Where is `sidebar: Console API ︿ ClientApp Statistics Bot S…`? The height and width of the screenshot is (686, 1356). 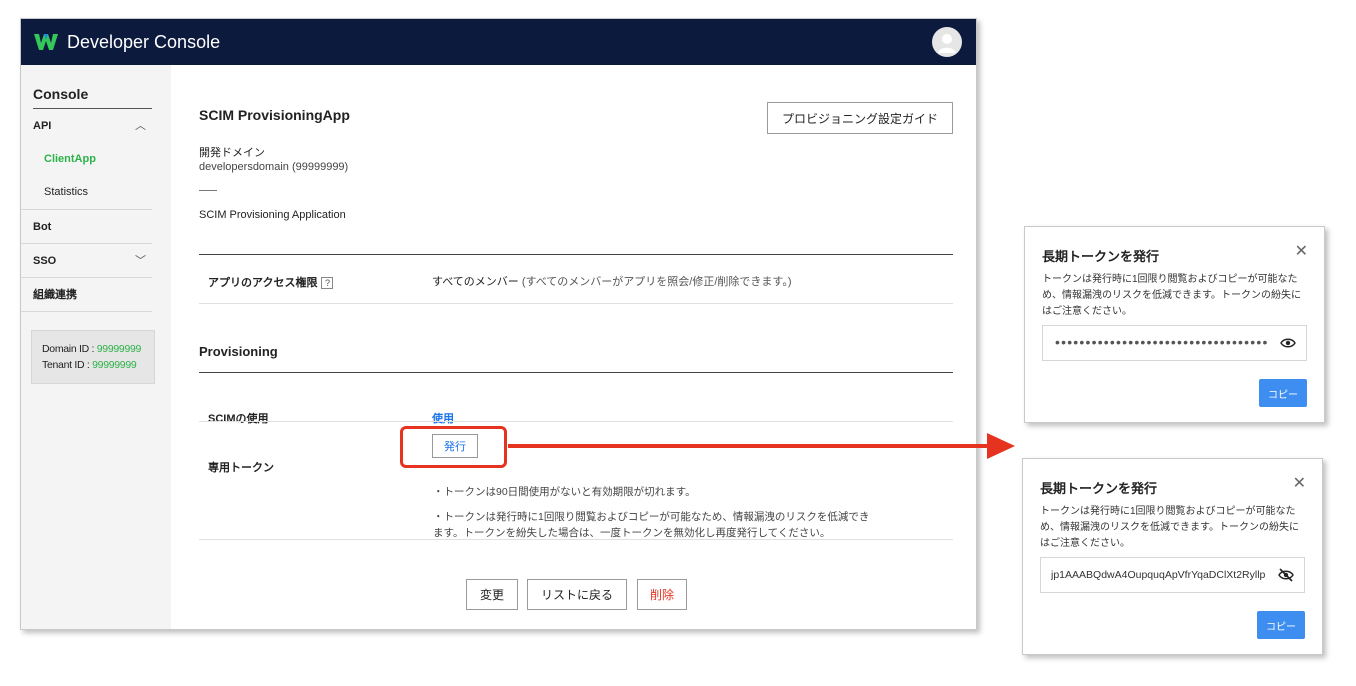 sidebar: Console API ︿ ClientApp Statistics Bot S… is located at coordinates (96, 347).